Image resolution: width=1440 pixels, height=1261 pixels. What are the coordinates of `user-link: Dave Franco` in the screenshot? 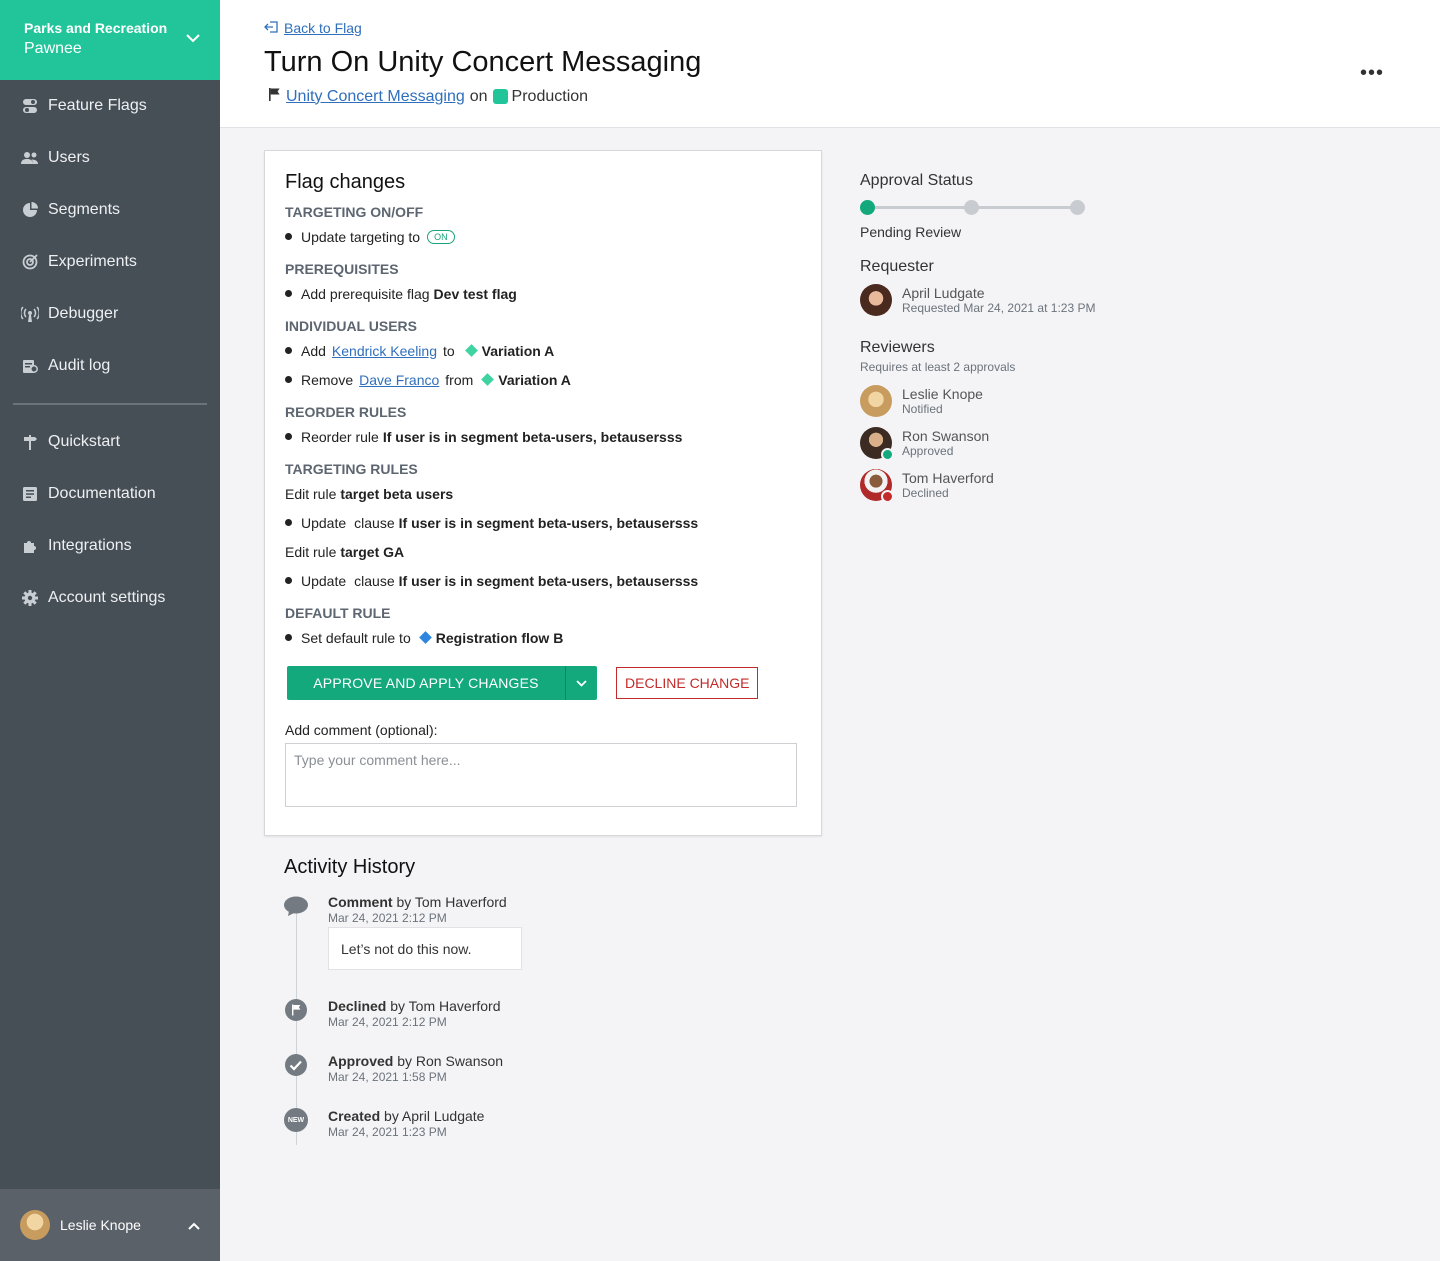 It's located at (399, 380).